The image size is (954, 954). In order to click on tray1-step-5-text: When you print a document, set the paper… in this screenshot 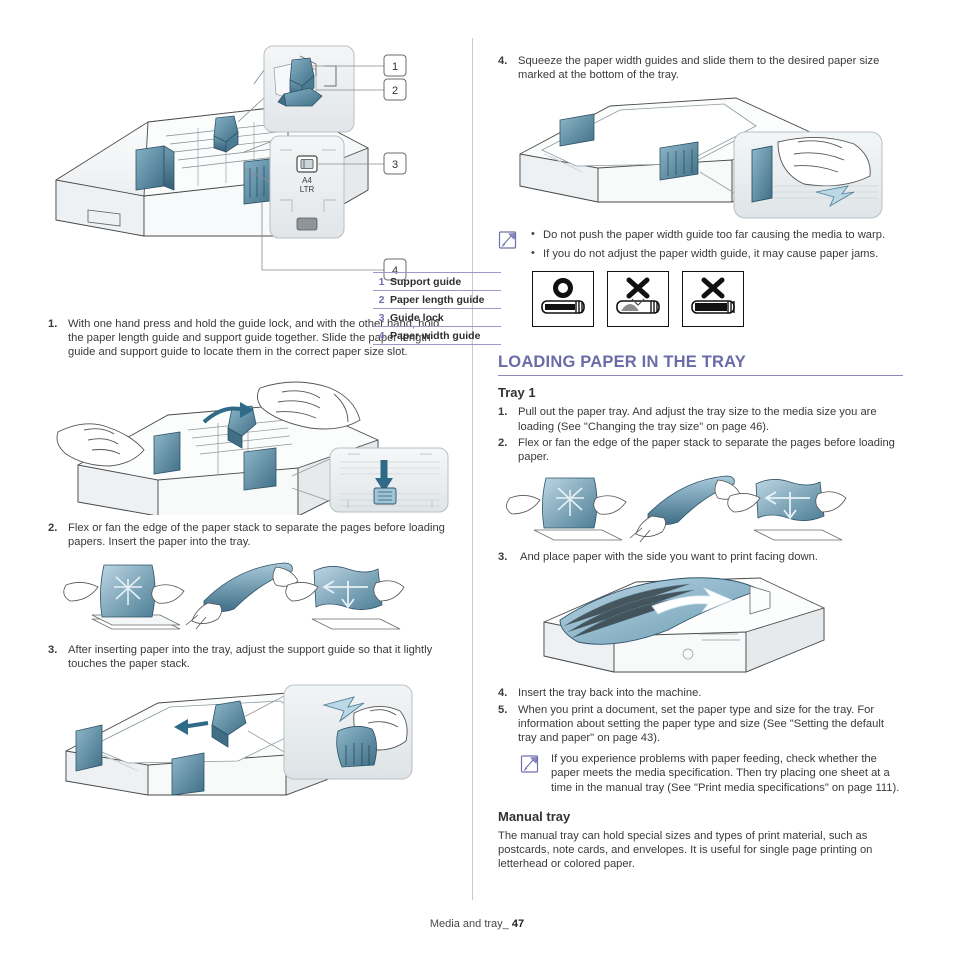, I will do `click(701, 723)`.